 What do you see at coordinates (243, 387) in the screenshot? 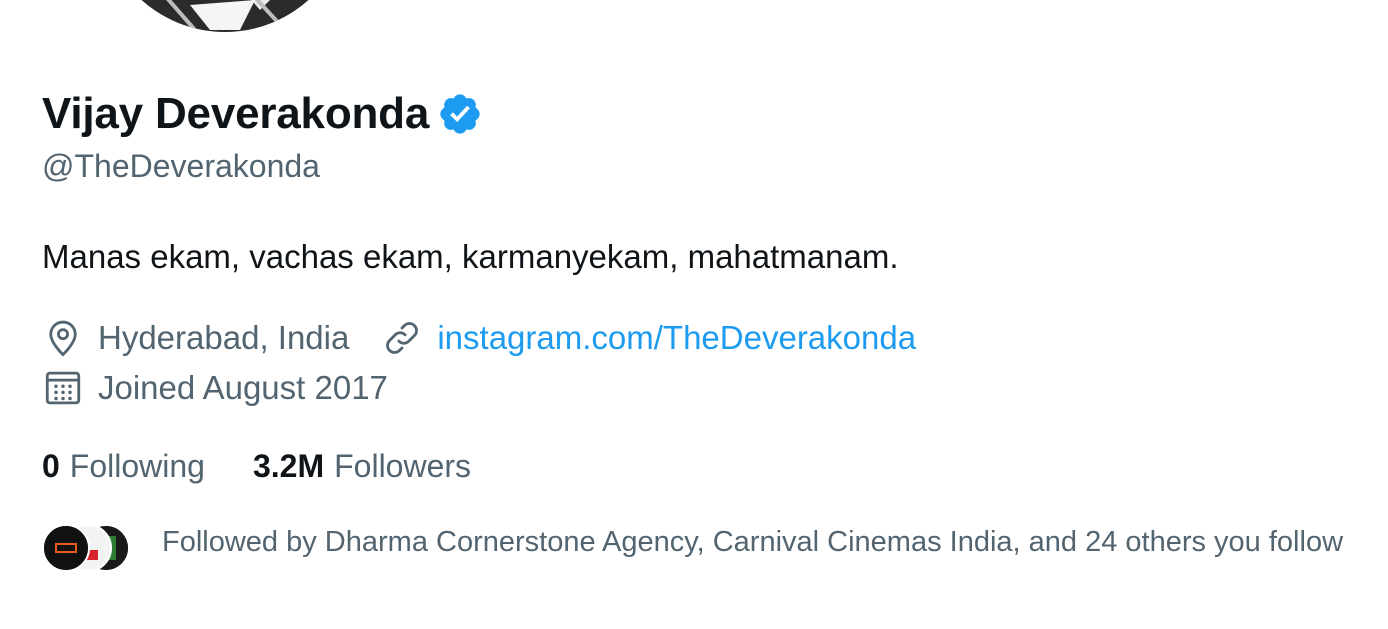
I see `joined-text: Joined August 2017` at bounding box center [243, 387].